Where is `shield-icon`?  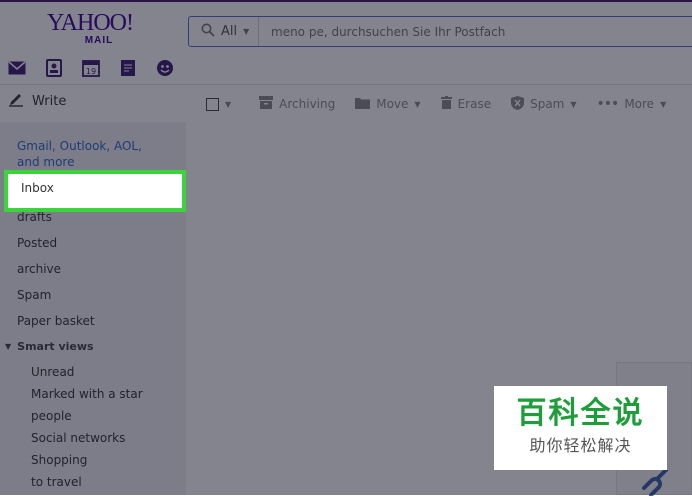 shield-icon is located at coordinates (518, 104).